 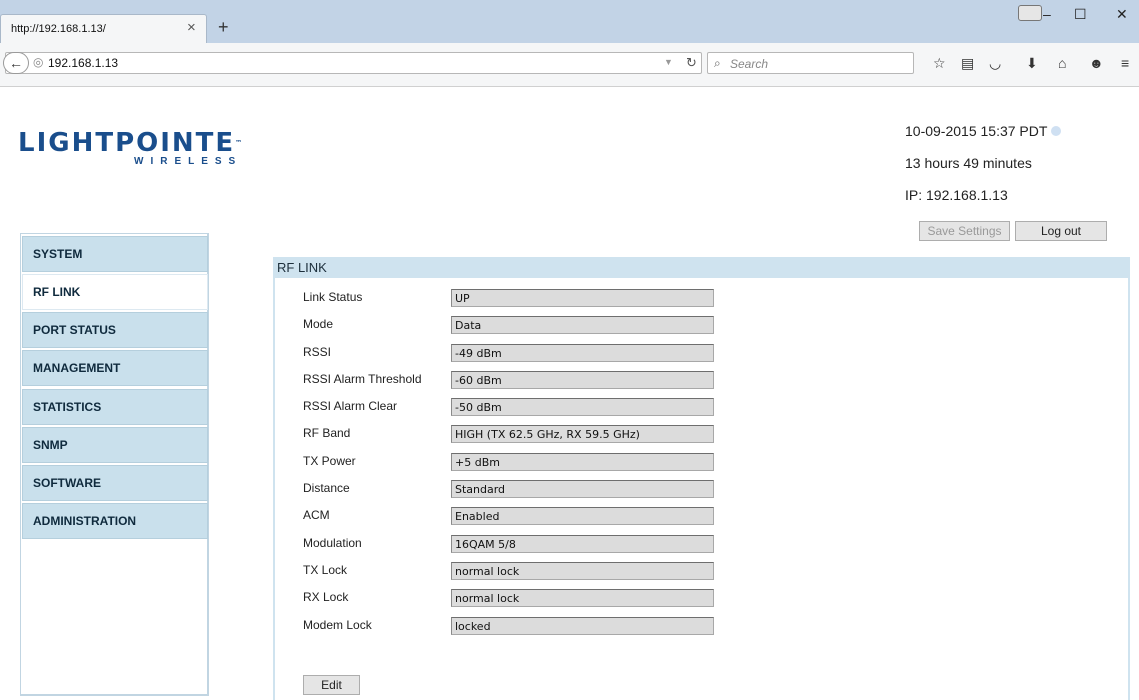 I want to click on sidebar-item-snmp: SNMP, so click(x=115, y=445).